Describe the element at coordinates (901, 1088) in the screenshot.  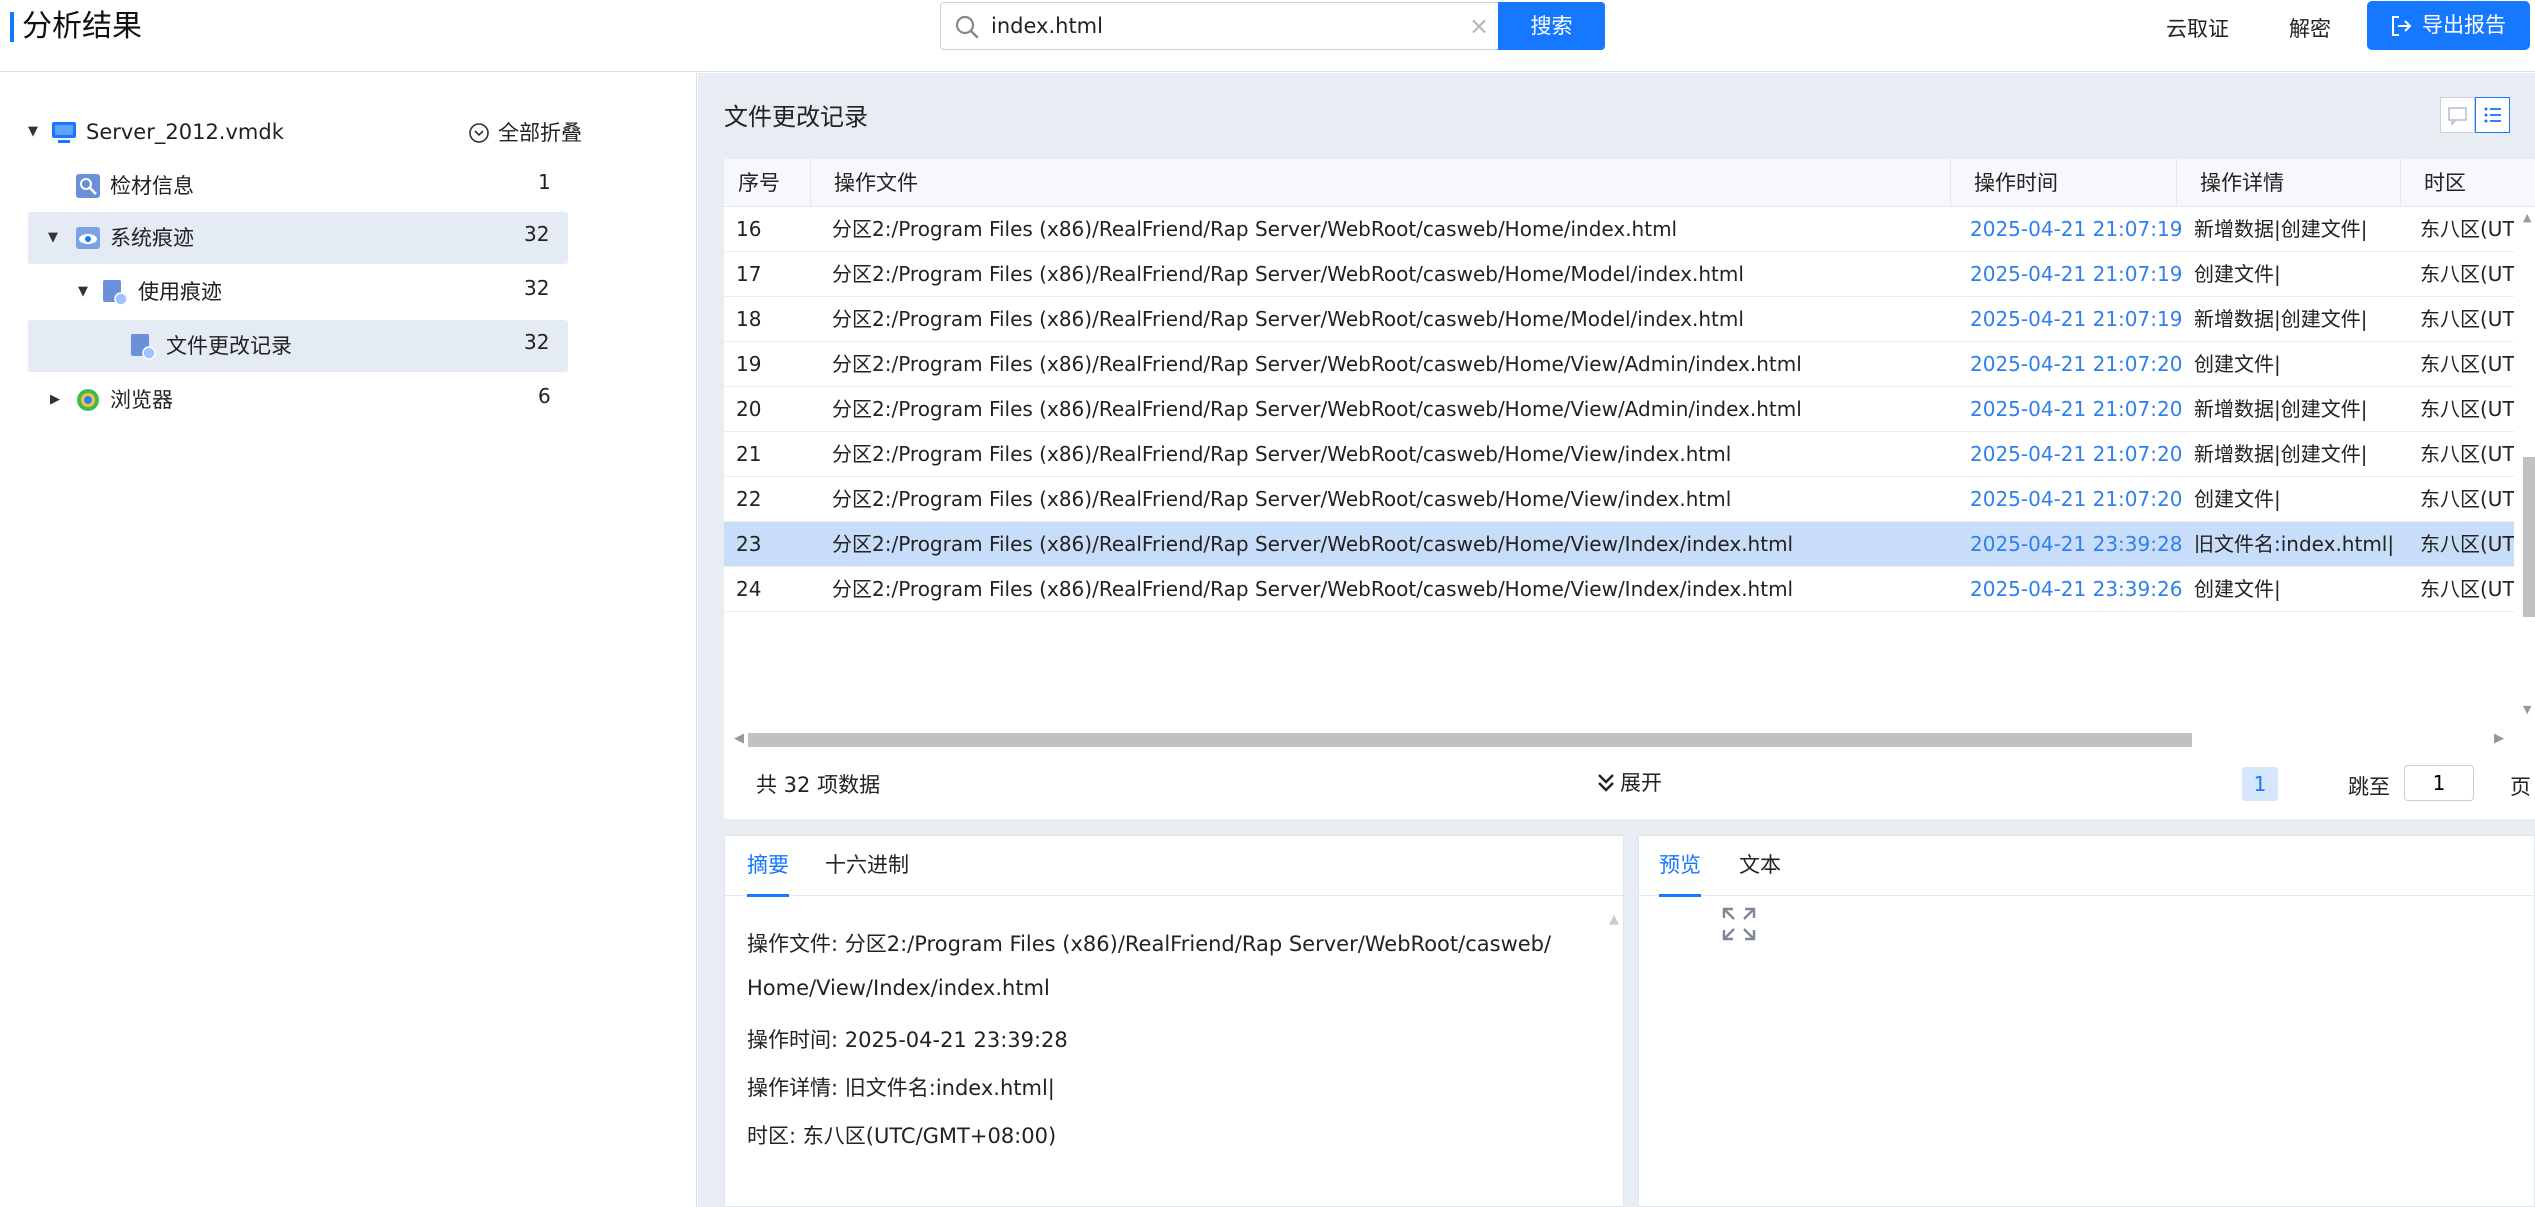
I see `summary-detail: 操作详情: 旧文件名:index.html|` at that location.